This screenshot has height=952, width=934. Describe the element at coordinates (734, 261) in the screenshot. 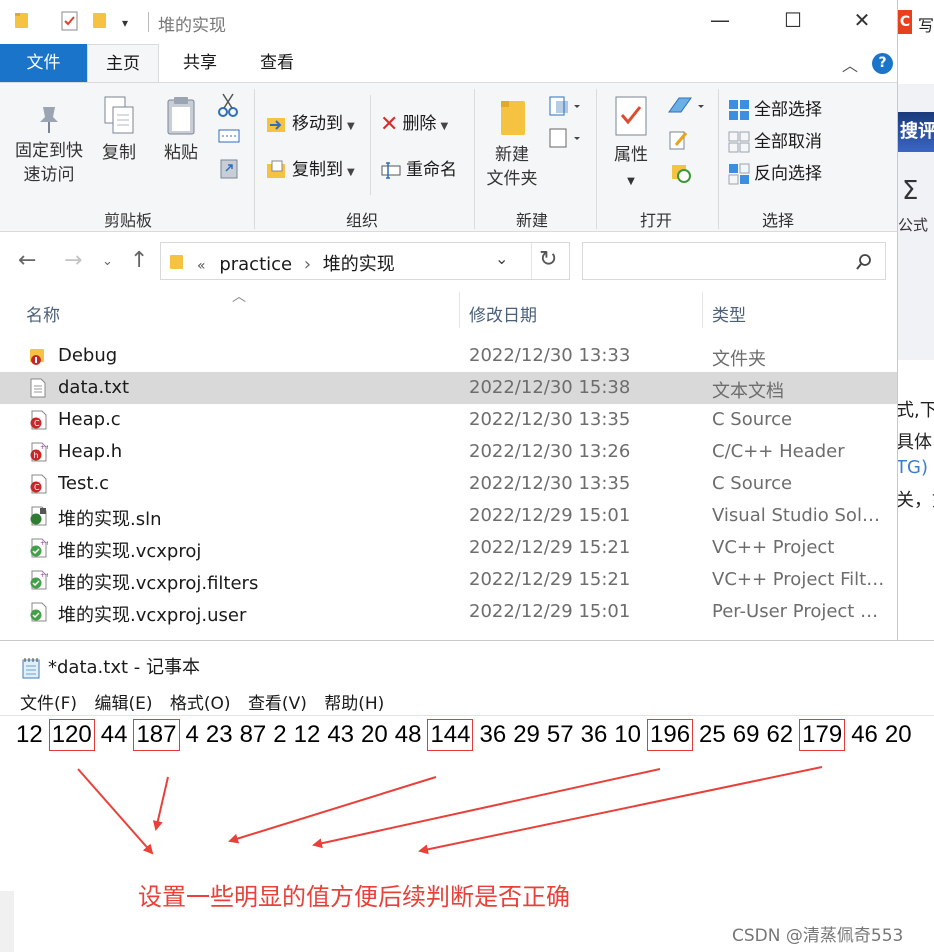

I see `search-box` at that location.